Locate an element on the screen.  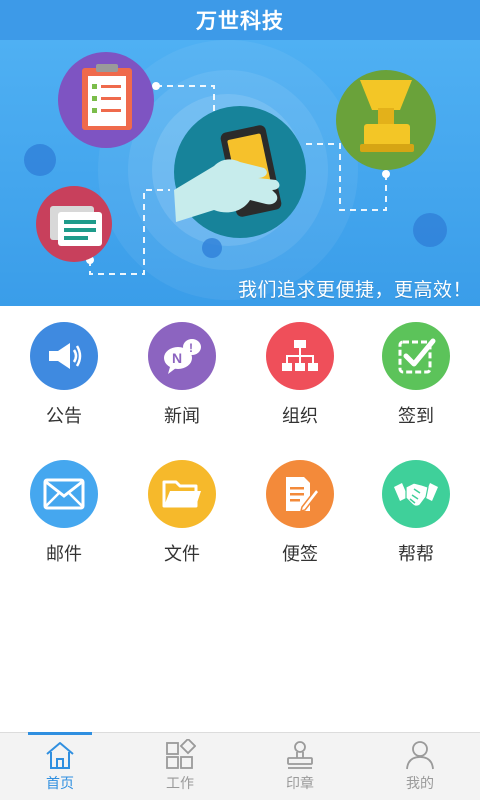
menu-item-announcement: 公告 is located at coordinates (64, 371).